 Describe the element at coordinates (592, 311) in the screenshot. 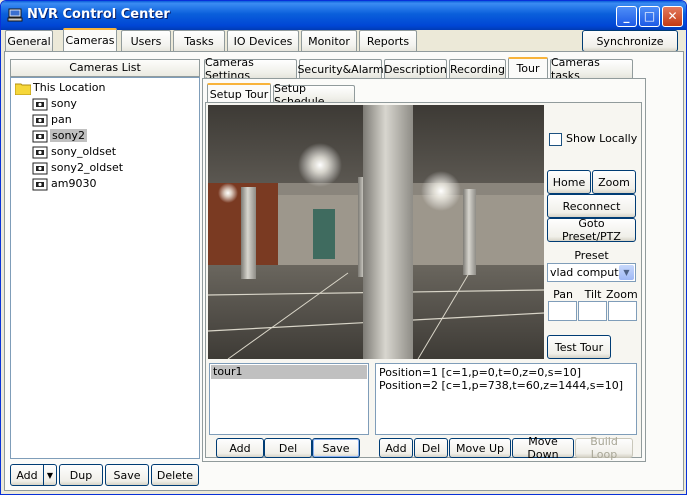

I see `tilt-input` at that location.